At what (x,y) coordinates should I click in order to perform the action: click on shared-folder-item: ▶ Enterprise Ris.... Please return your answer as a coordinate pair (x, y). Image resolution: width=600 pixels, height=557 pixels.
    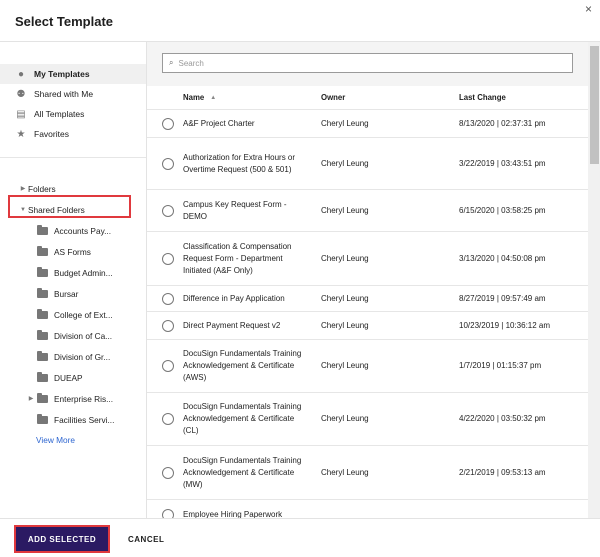
    Looking at the image, I should click on (73, 398).